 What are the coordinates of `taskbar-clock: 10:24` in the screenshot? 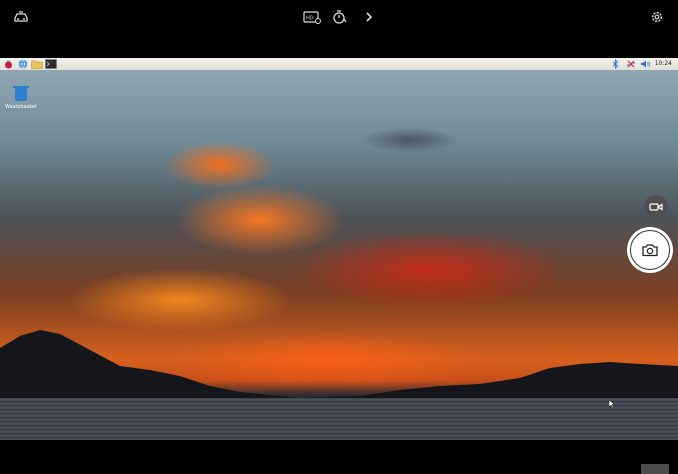 It's located at (663, 63).